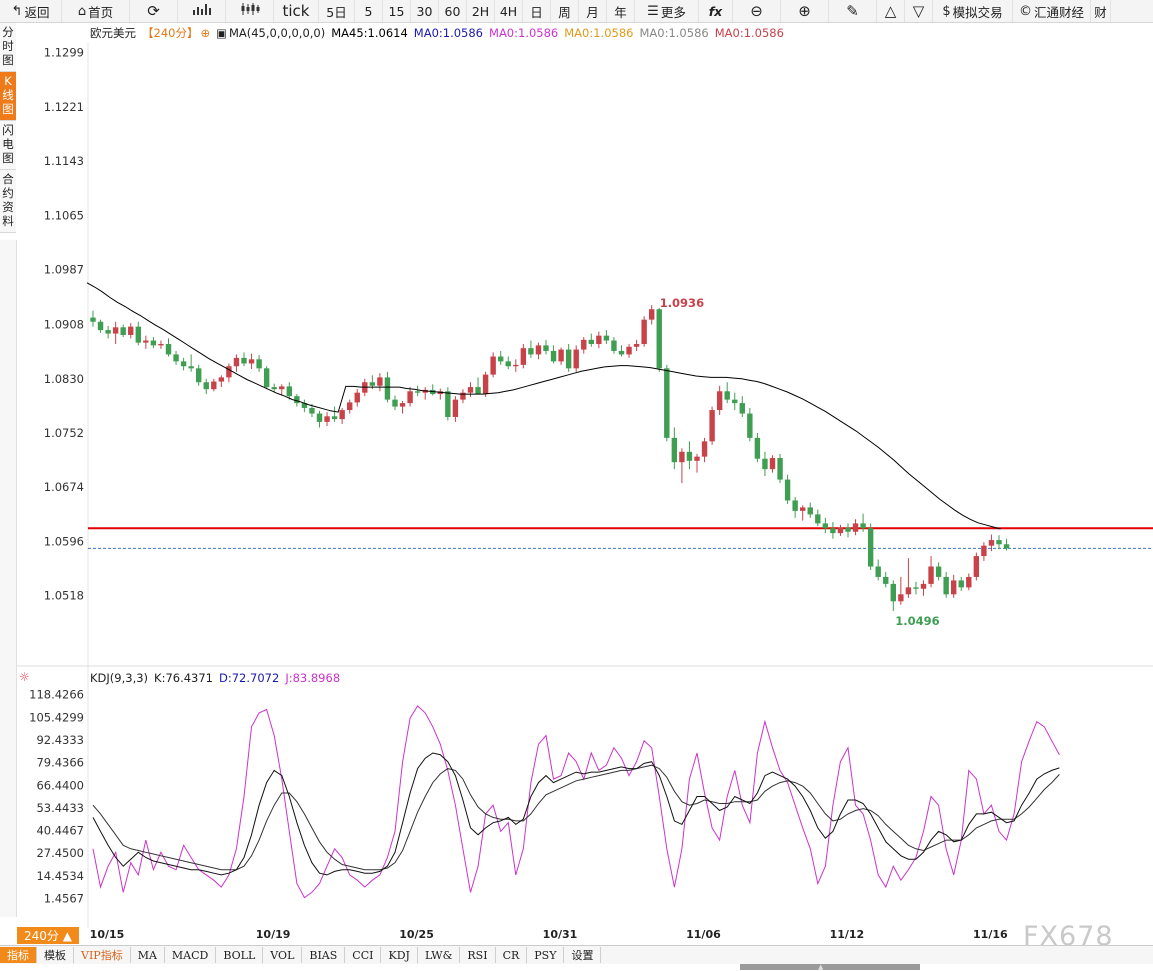  Describe the element at coordinates (560, 934) in the screenshot. I see `date-tick-label: 10/31` at that location.